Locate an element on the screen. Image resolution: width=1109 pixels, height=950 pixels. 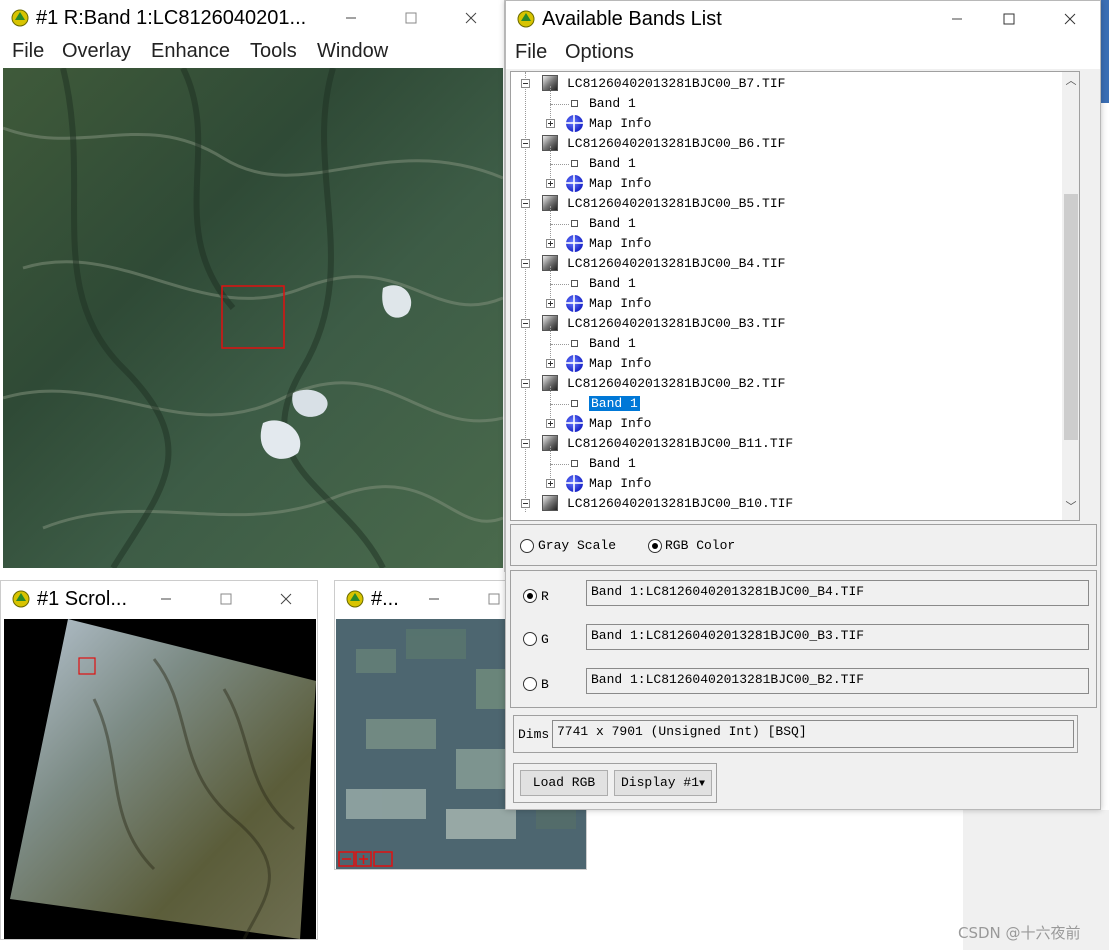
tree-file-row: LC81260402013281BJC00_B10.TIF is located at coordinates (781, 504).